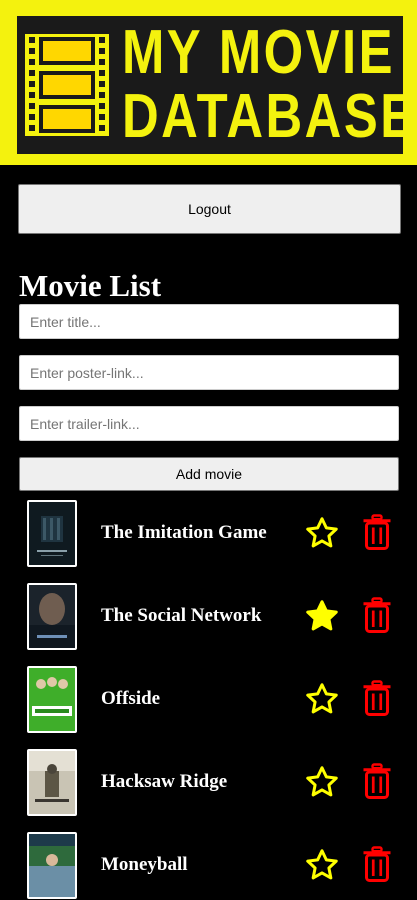 This screenshot has width=417, height=900. I want to click on movie-title: Hacksaw Ridge, so click(164, 781).